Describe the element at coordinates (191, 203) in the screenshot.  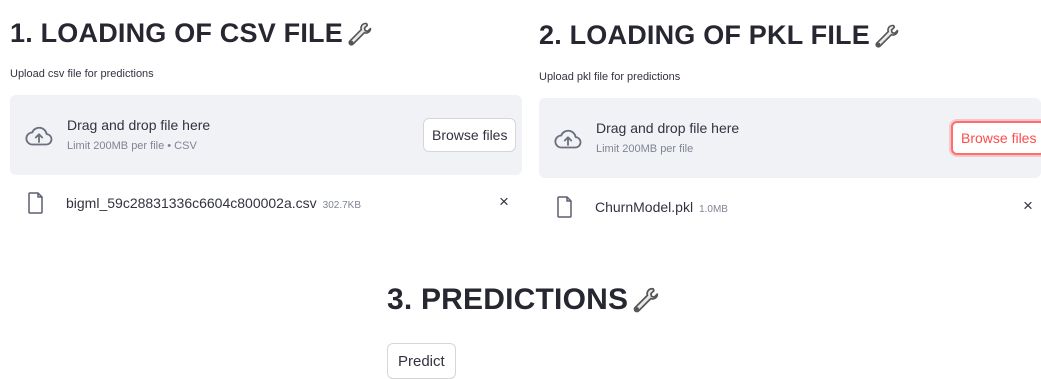
I see `csv-file-name-text: bigml_59c28831336c6604c800002a.csv` at that location.